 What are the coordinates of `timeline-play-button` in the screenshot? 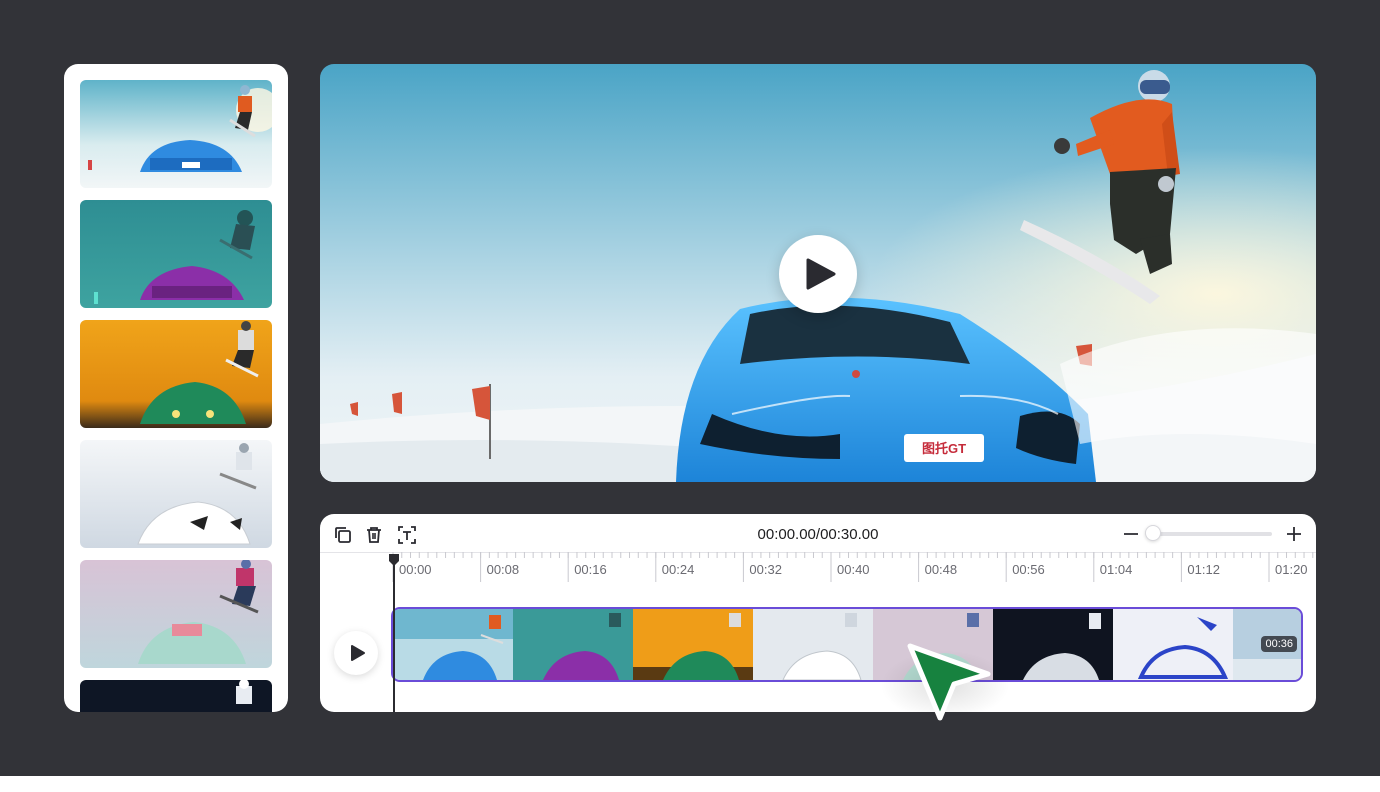 It's located at (356, 653).